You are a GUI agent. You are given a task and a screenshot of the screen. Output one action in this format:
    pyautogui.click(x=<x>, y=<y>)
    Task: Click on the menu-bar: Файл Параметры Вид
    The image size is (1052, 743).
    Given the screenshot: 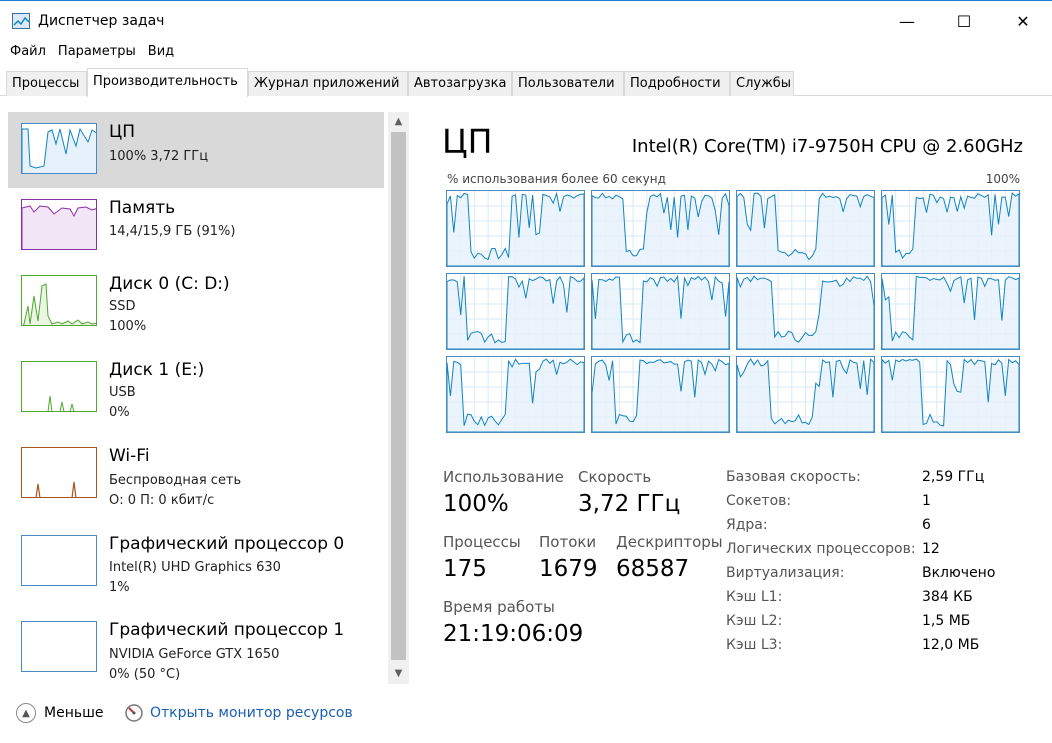 What is the action you would take?
    pyautogui.click(x=526, y=53)
    